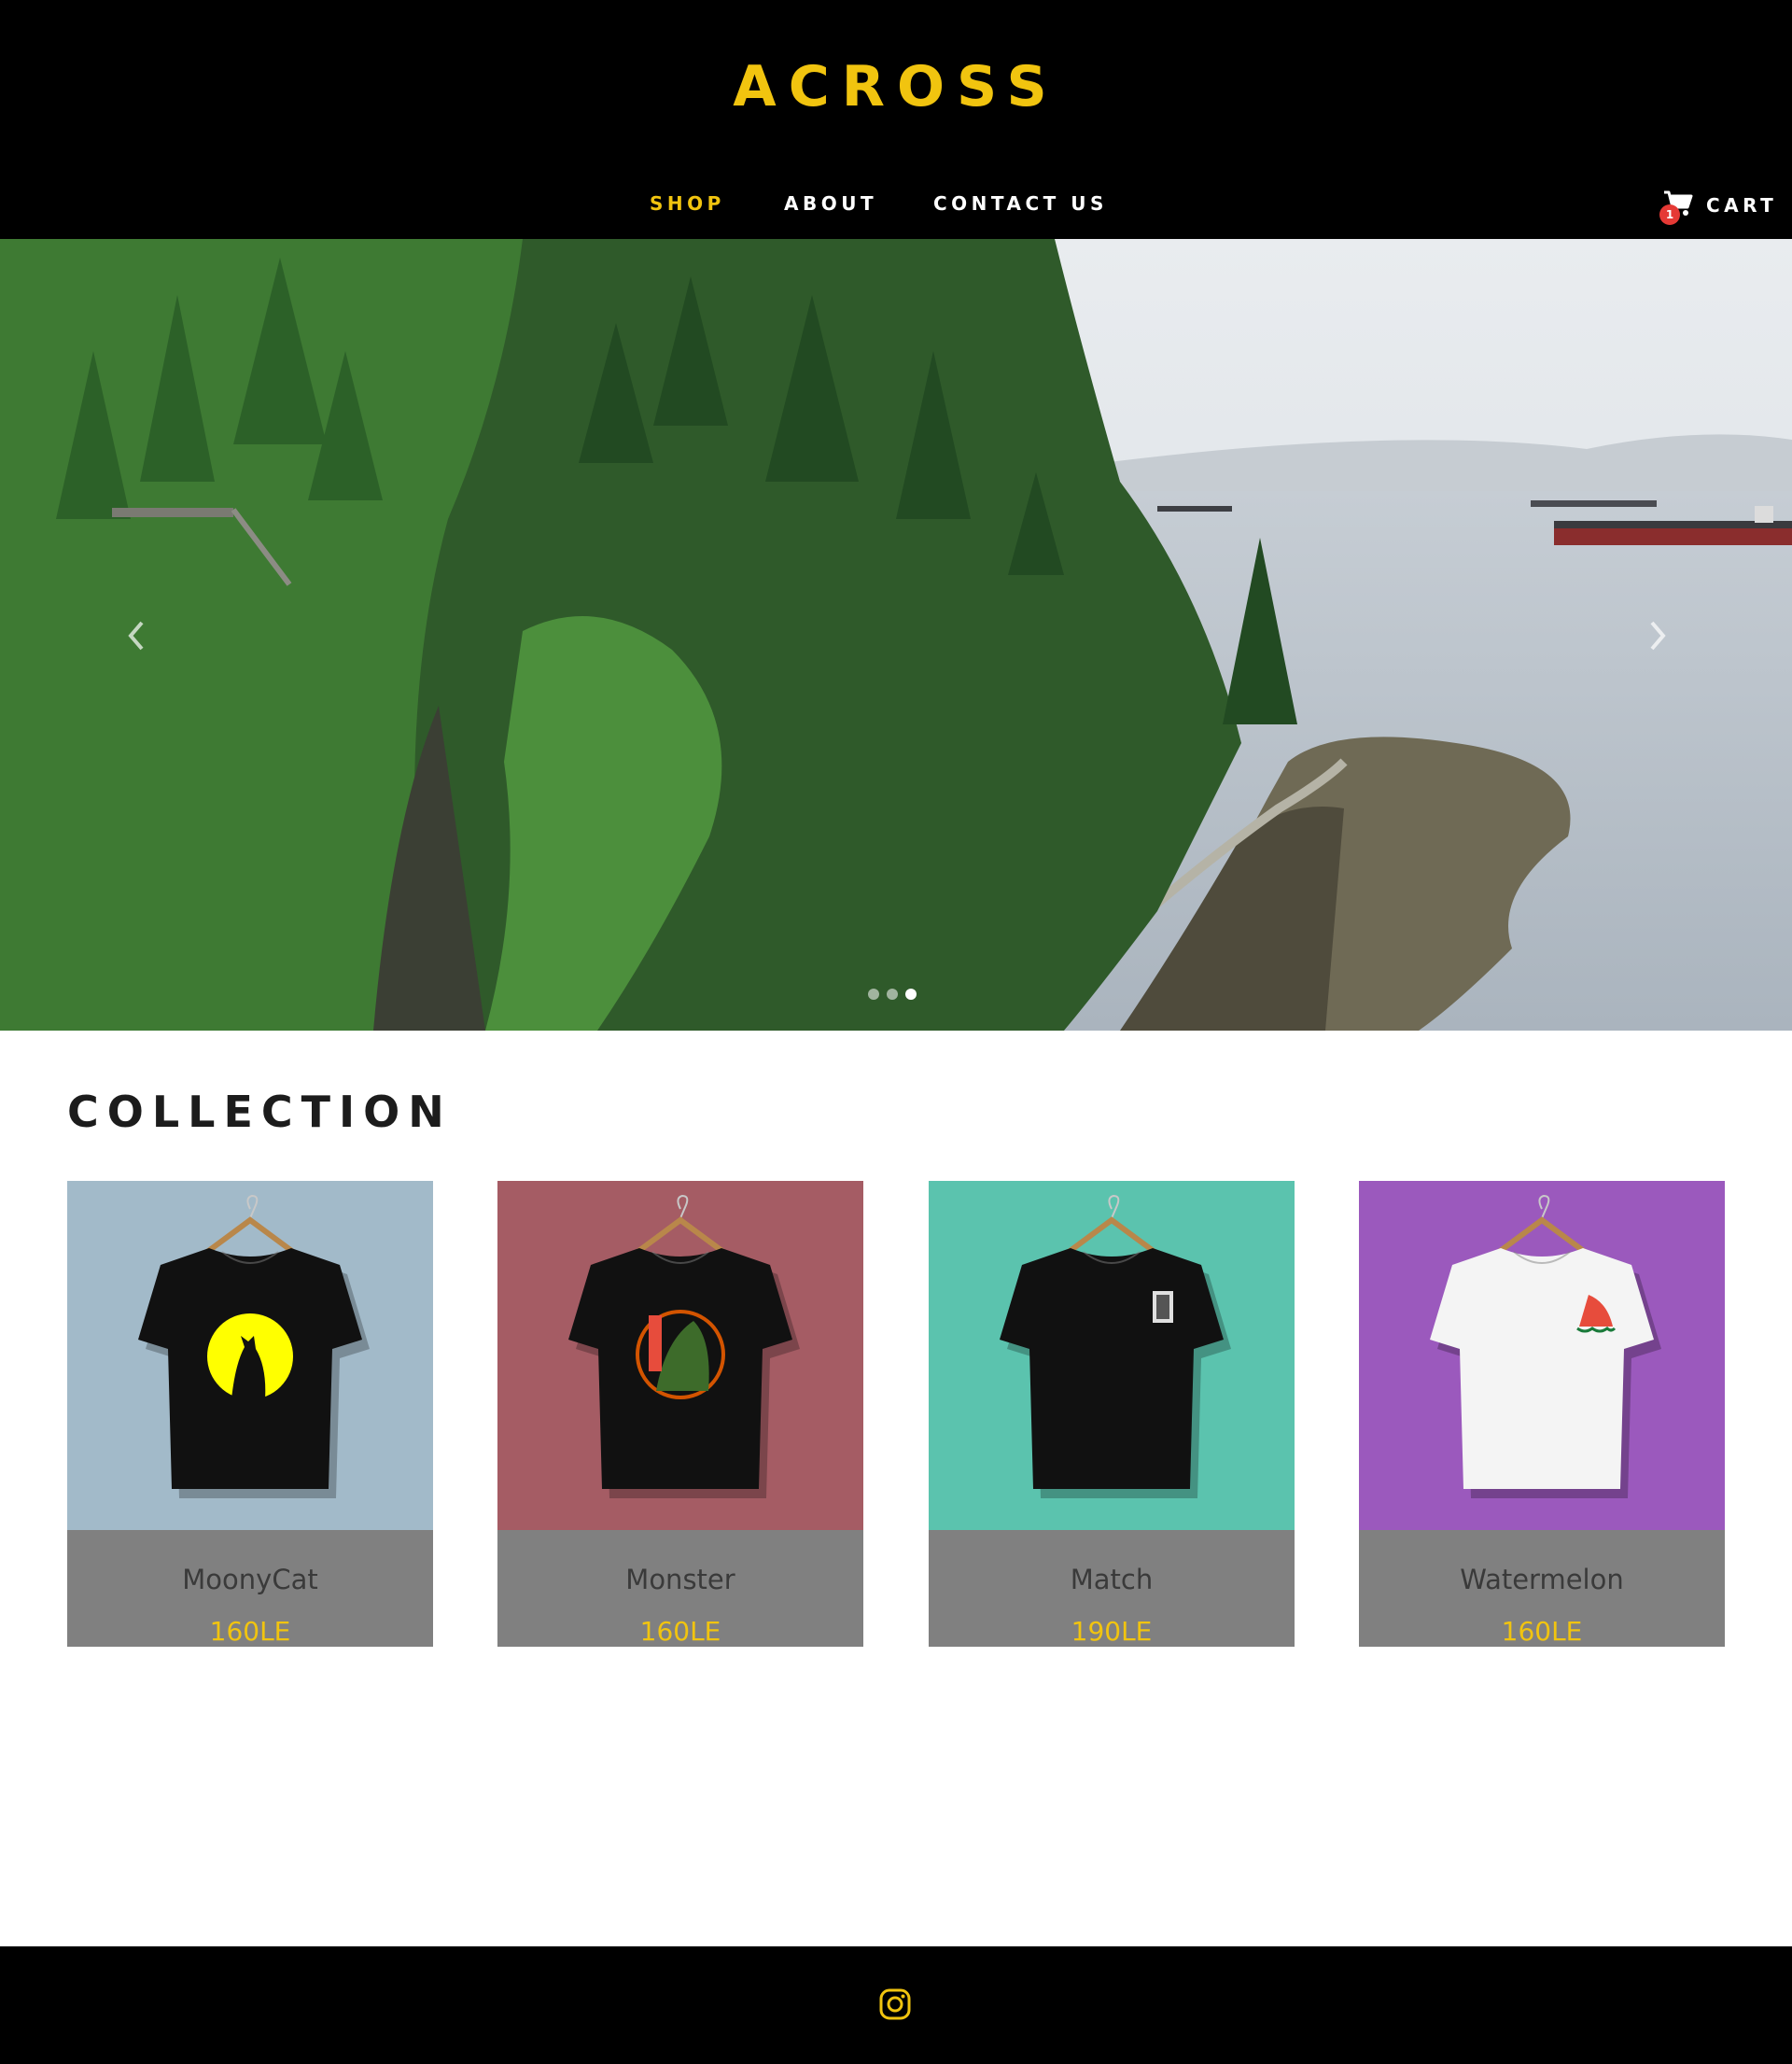 This screenshot has height=2064, width=1792. What do you see at coordinates (1542, 1579) in the screenshot?
I see `product-name: Watermelon` at bounding box center [1542, 1579].